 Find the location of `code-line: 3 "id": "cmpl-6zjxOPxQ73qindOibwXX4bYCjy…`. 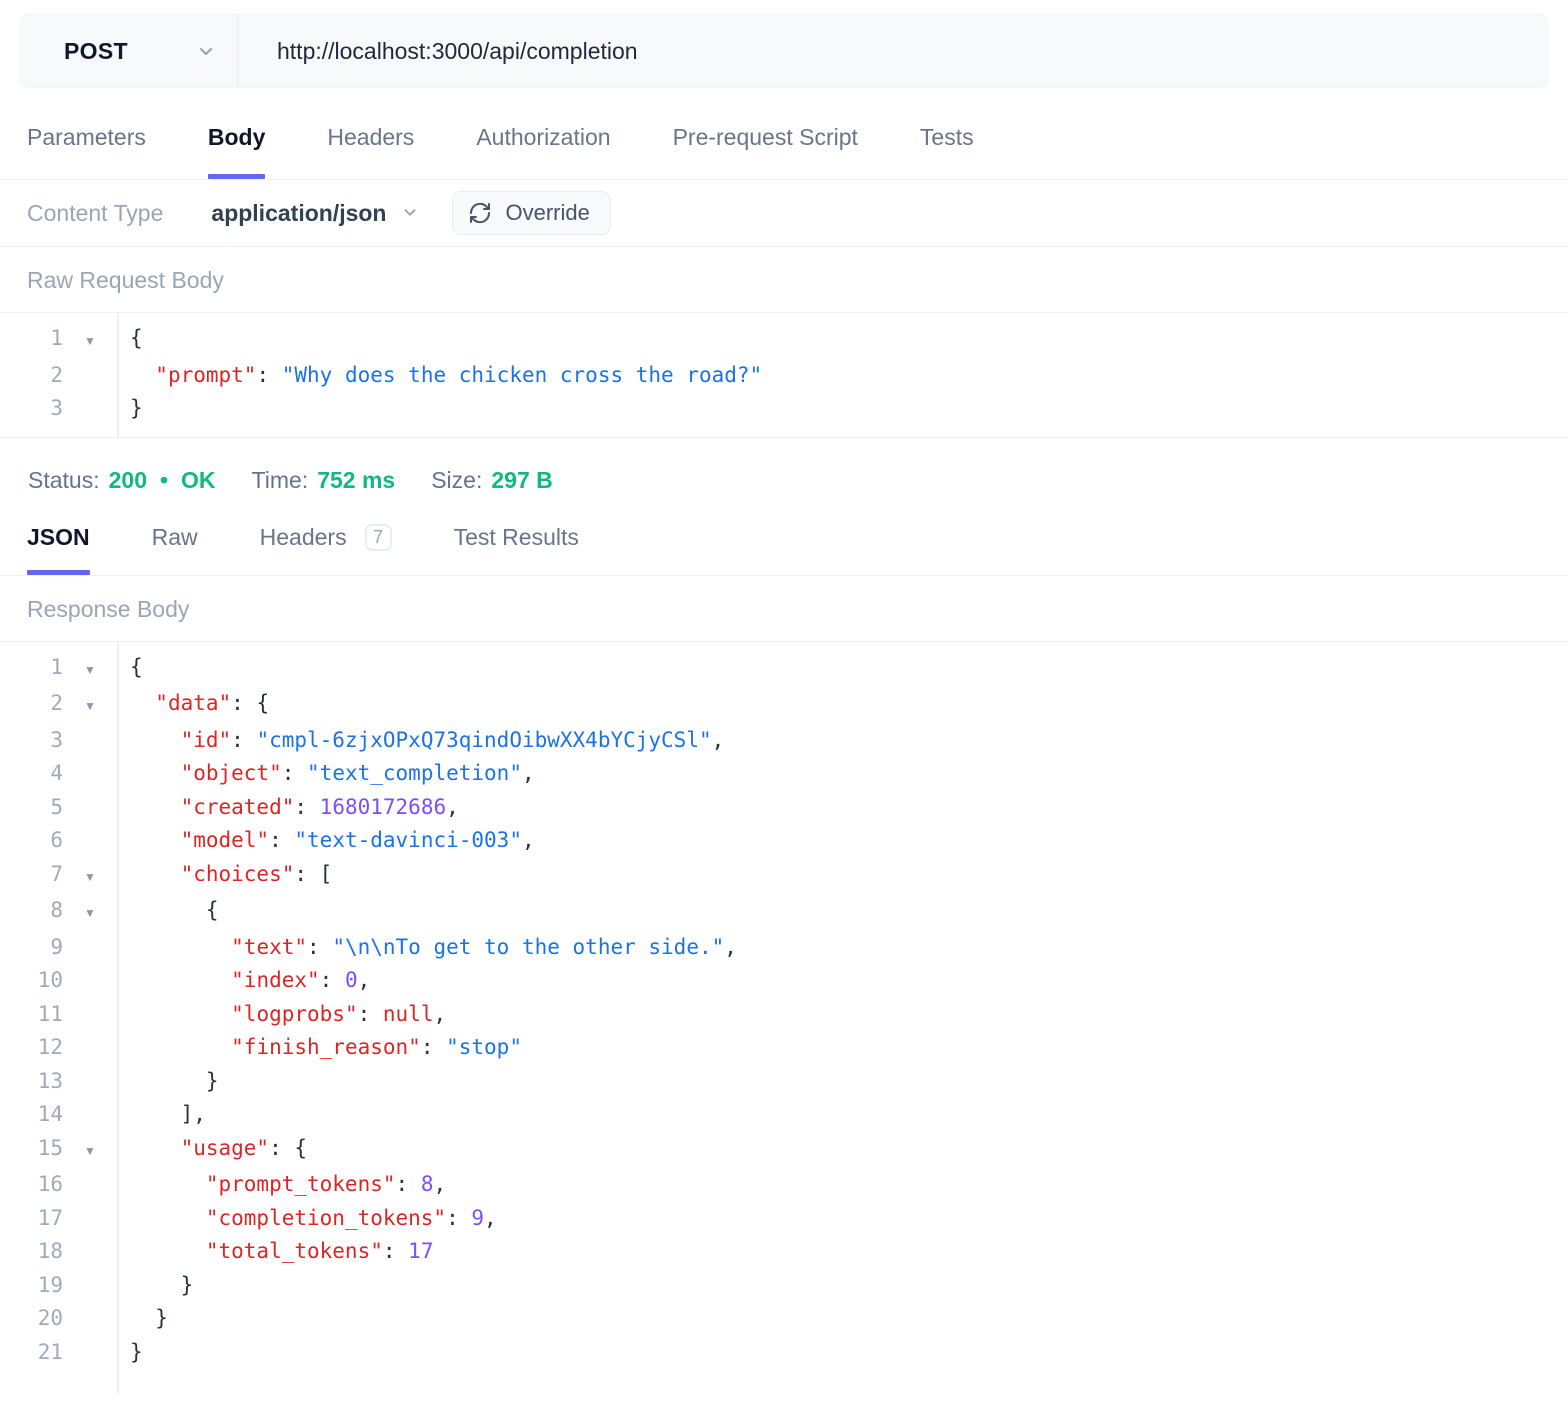

code-line: 3 "id": "cmpl-6zjxOPxQ73qindOibwXX4bYCjy… is located at coordinates (784, 741).